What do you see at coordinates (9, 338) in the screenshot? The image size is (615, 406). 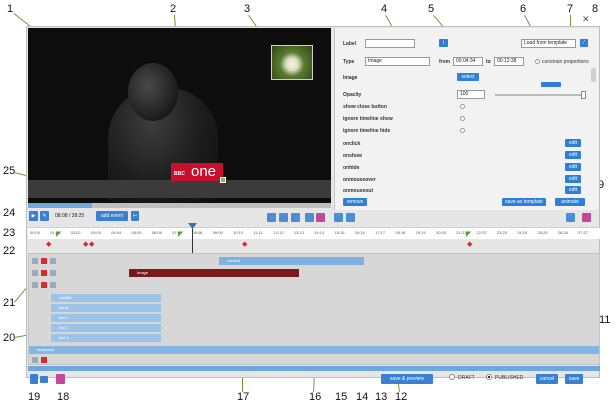 I see `callout-20: 20` at bounding box center [9, 338].